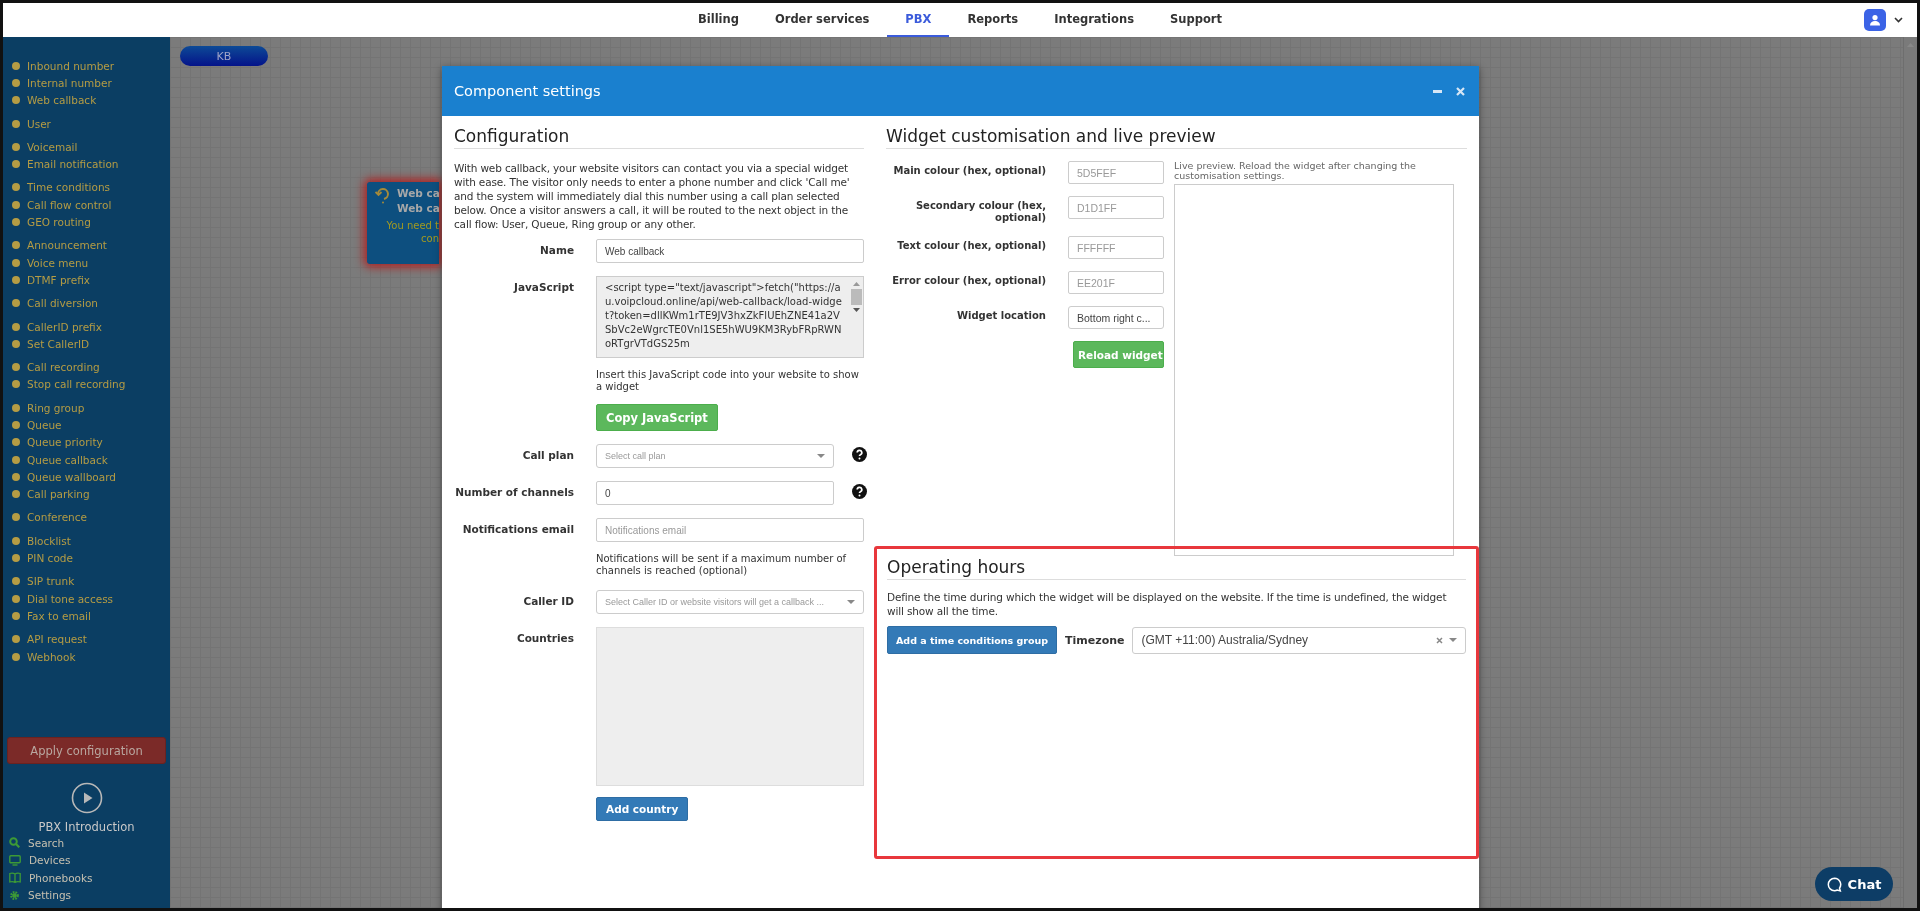 Image resolution: width=1920 pixels, height=911 pixels. I want to click on field-label: Countries, so click(544, 637).